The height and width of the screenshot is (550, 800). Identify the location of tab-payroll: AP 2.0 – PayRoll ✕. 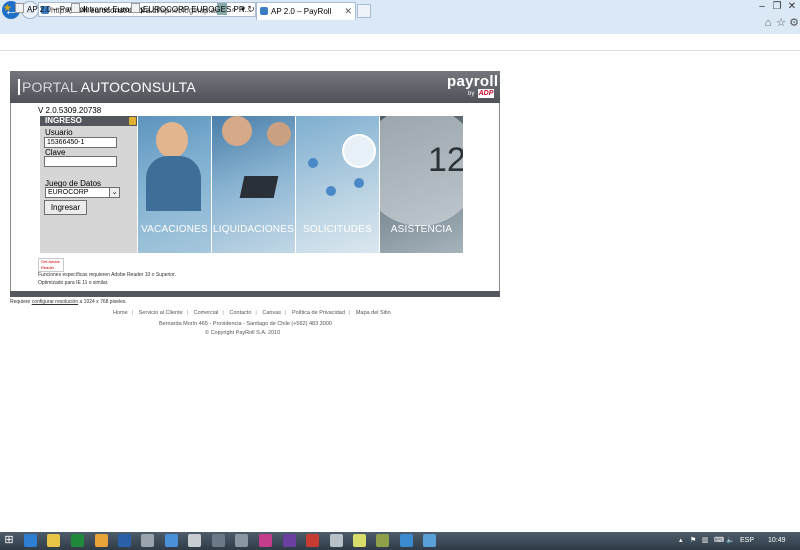
(306, 11).